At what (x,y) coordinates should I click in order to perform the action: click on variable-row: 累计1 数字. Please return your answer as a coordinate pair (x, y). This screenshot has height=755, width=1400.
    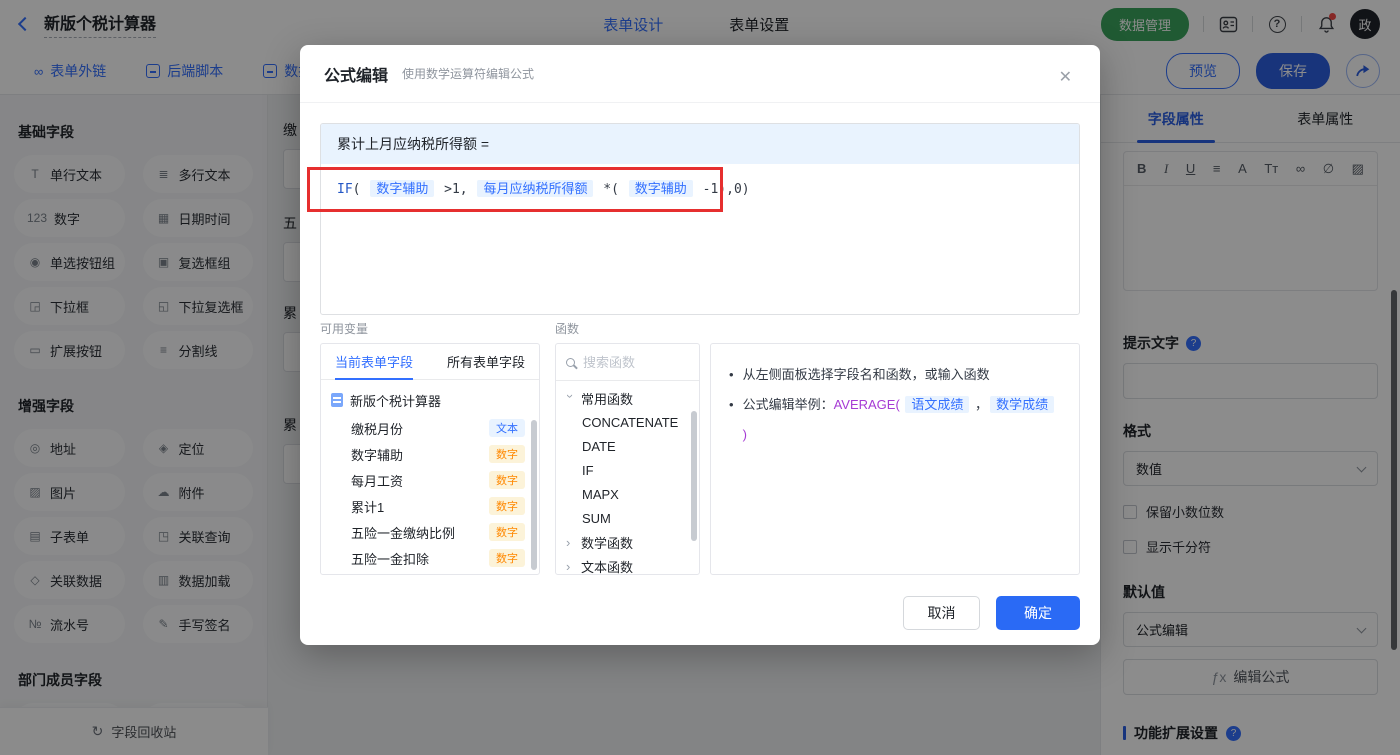
    Looking at the image, I should click on (430, 506).